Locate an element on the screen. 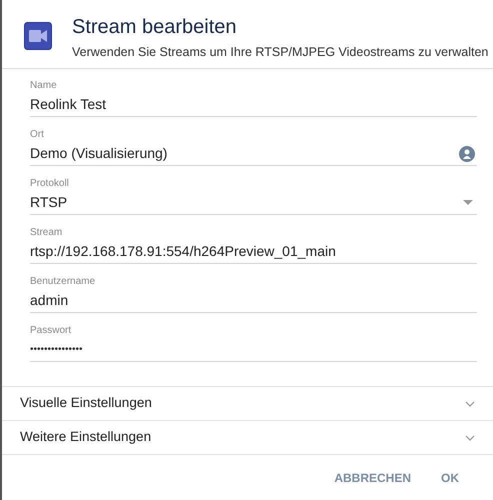 The width and height of the screenshot is (493, 500). field-label: Passwort is located at coordinates (51, 331).